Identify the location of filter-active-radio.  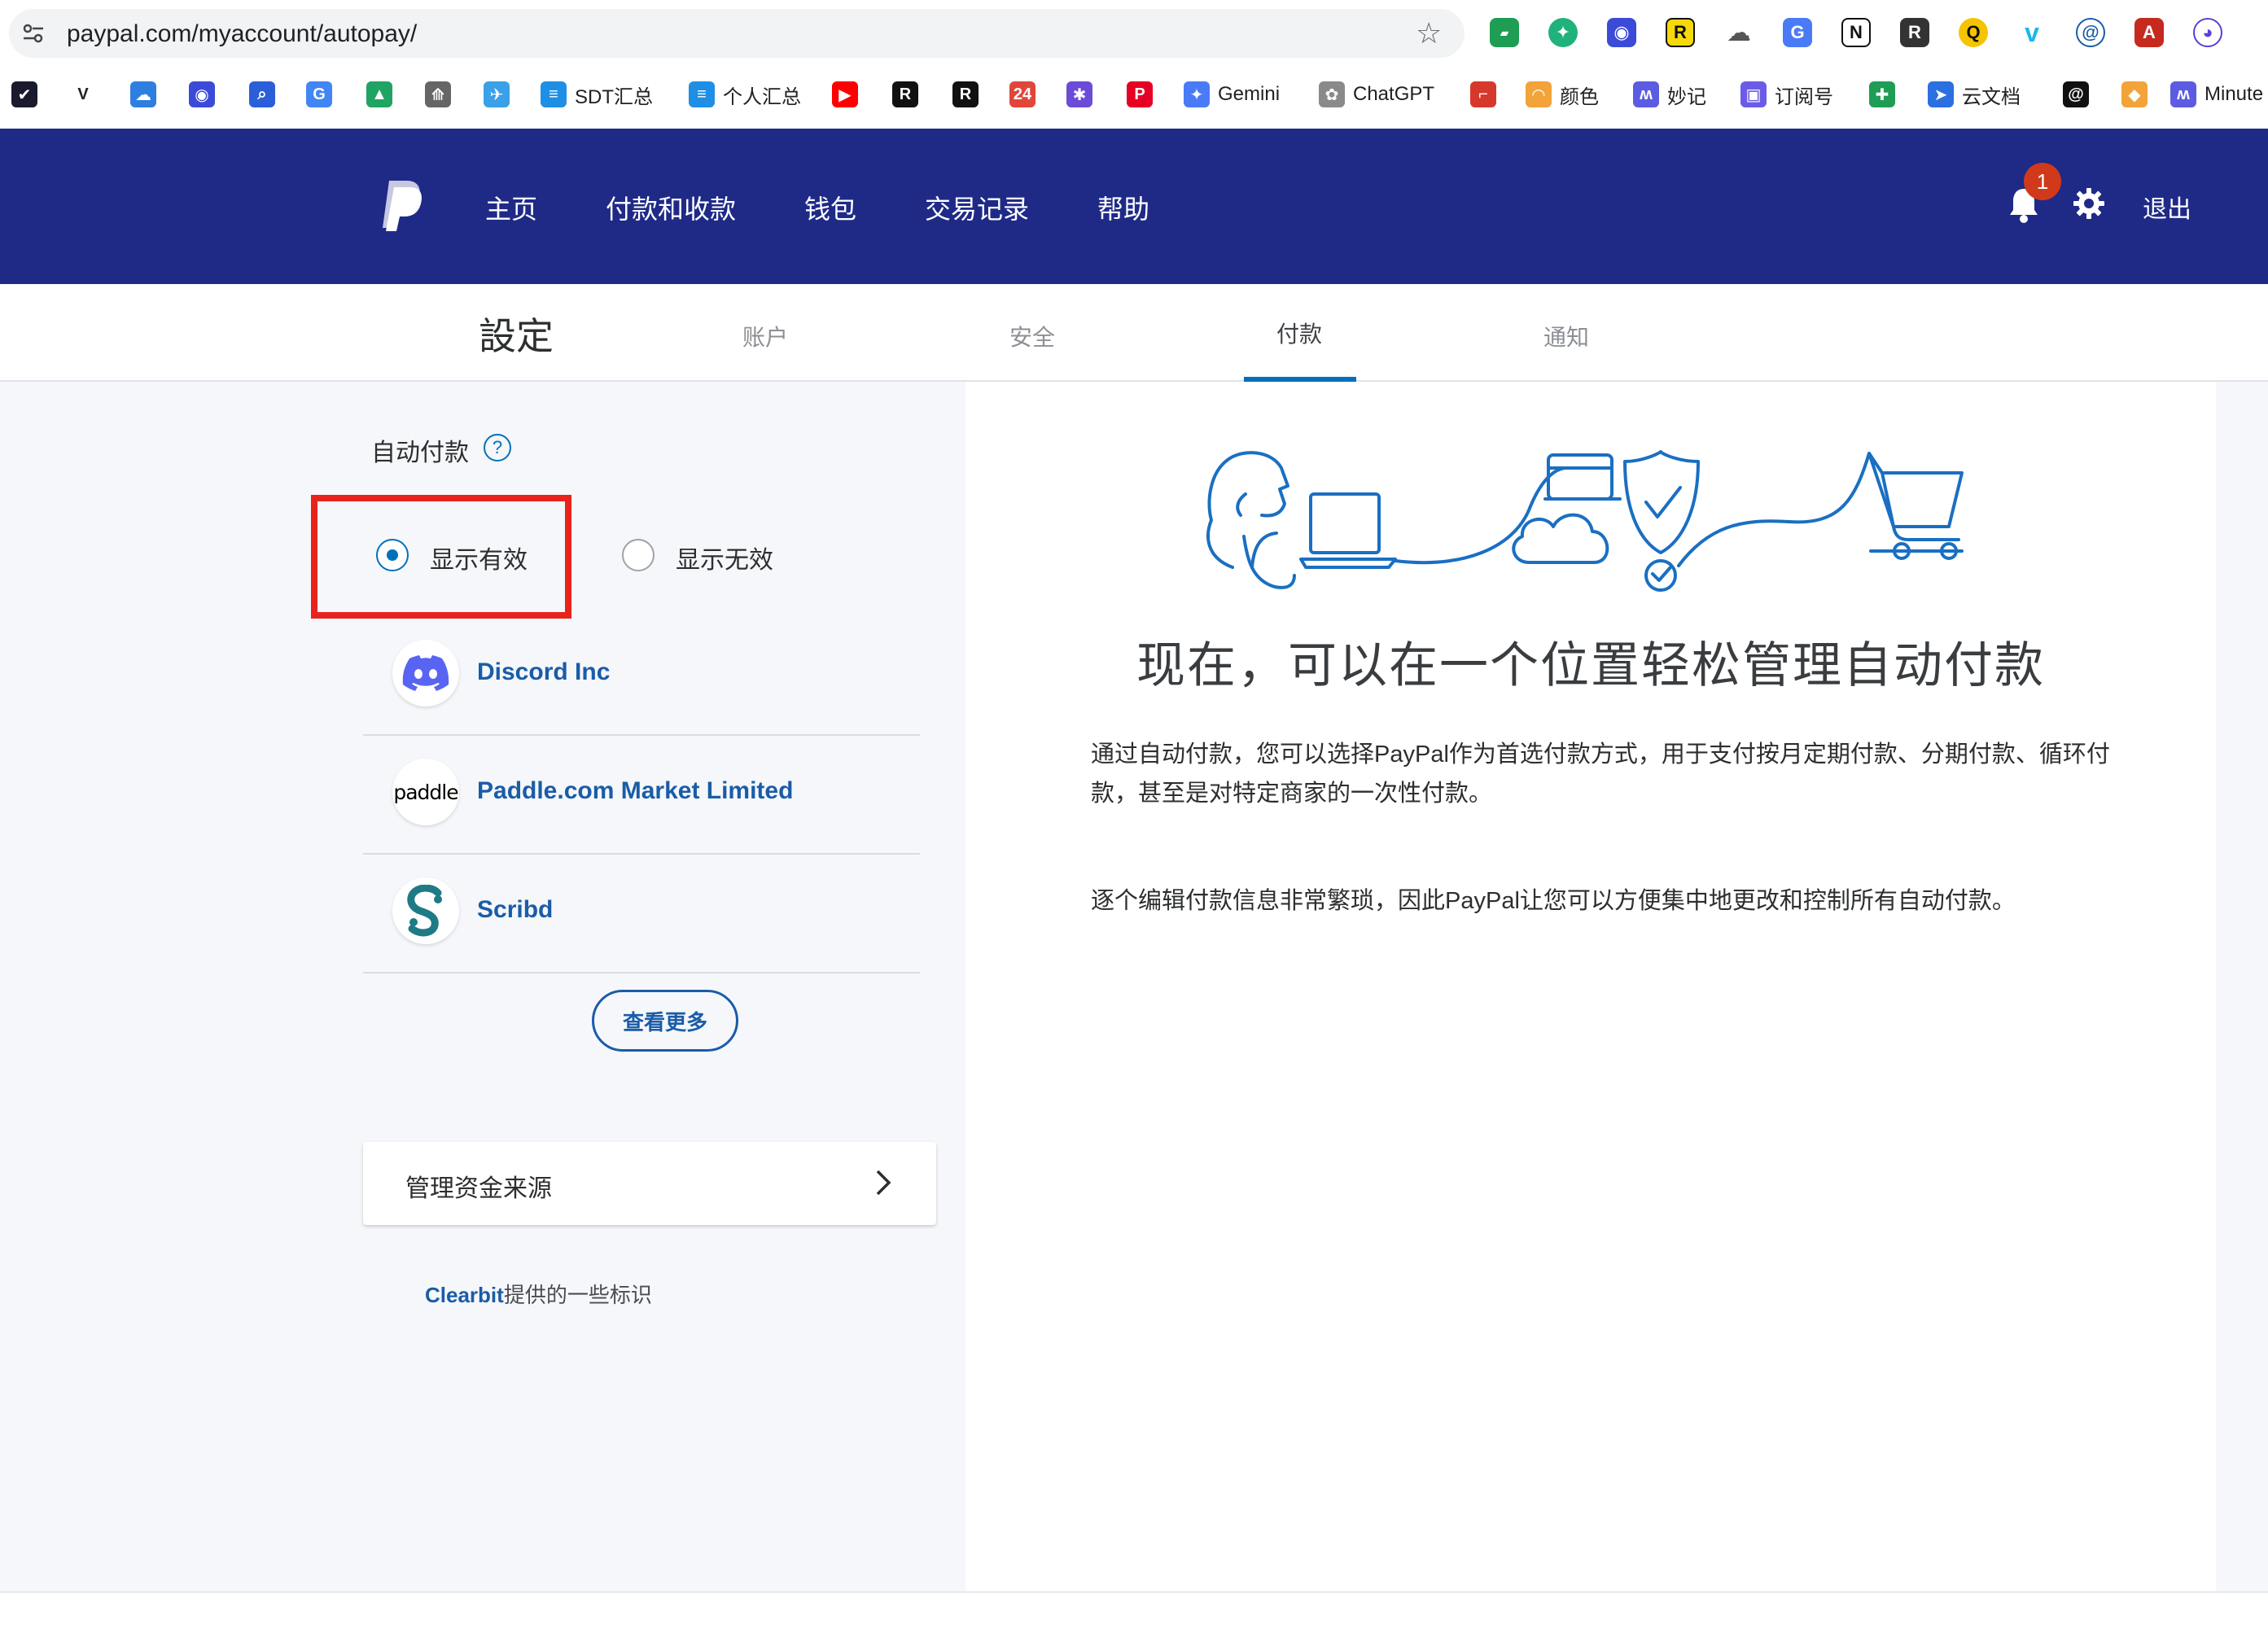
(392, 555).